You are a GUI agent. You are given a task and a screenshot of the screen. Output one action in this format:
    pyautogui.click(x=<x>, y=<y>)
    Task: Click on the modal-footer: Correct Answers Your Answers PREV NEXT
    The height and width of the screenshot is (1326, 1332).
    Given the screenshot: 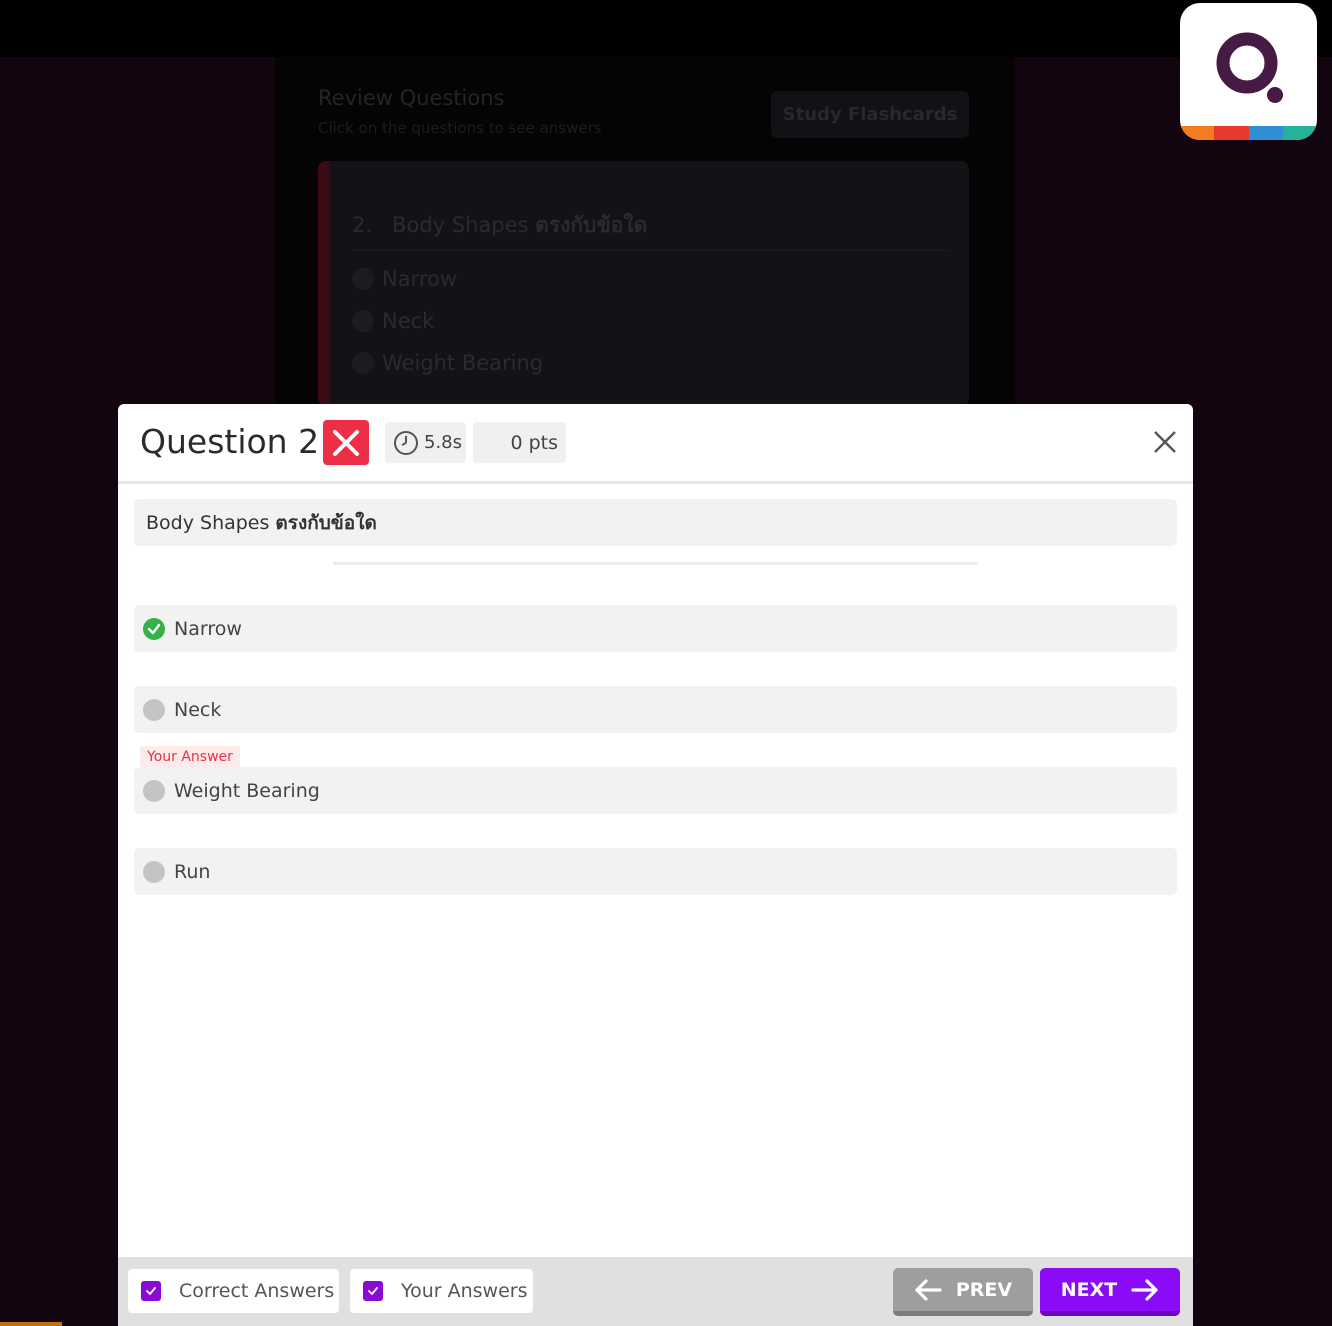 What is the action you would take?
    pyautogui.click(x=655, y=1291)
    